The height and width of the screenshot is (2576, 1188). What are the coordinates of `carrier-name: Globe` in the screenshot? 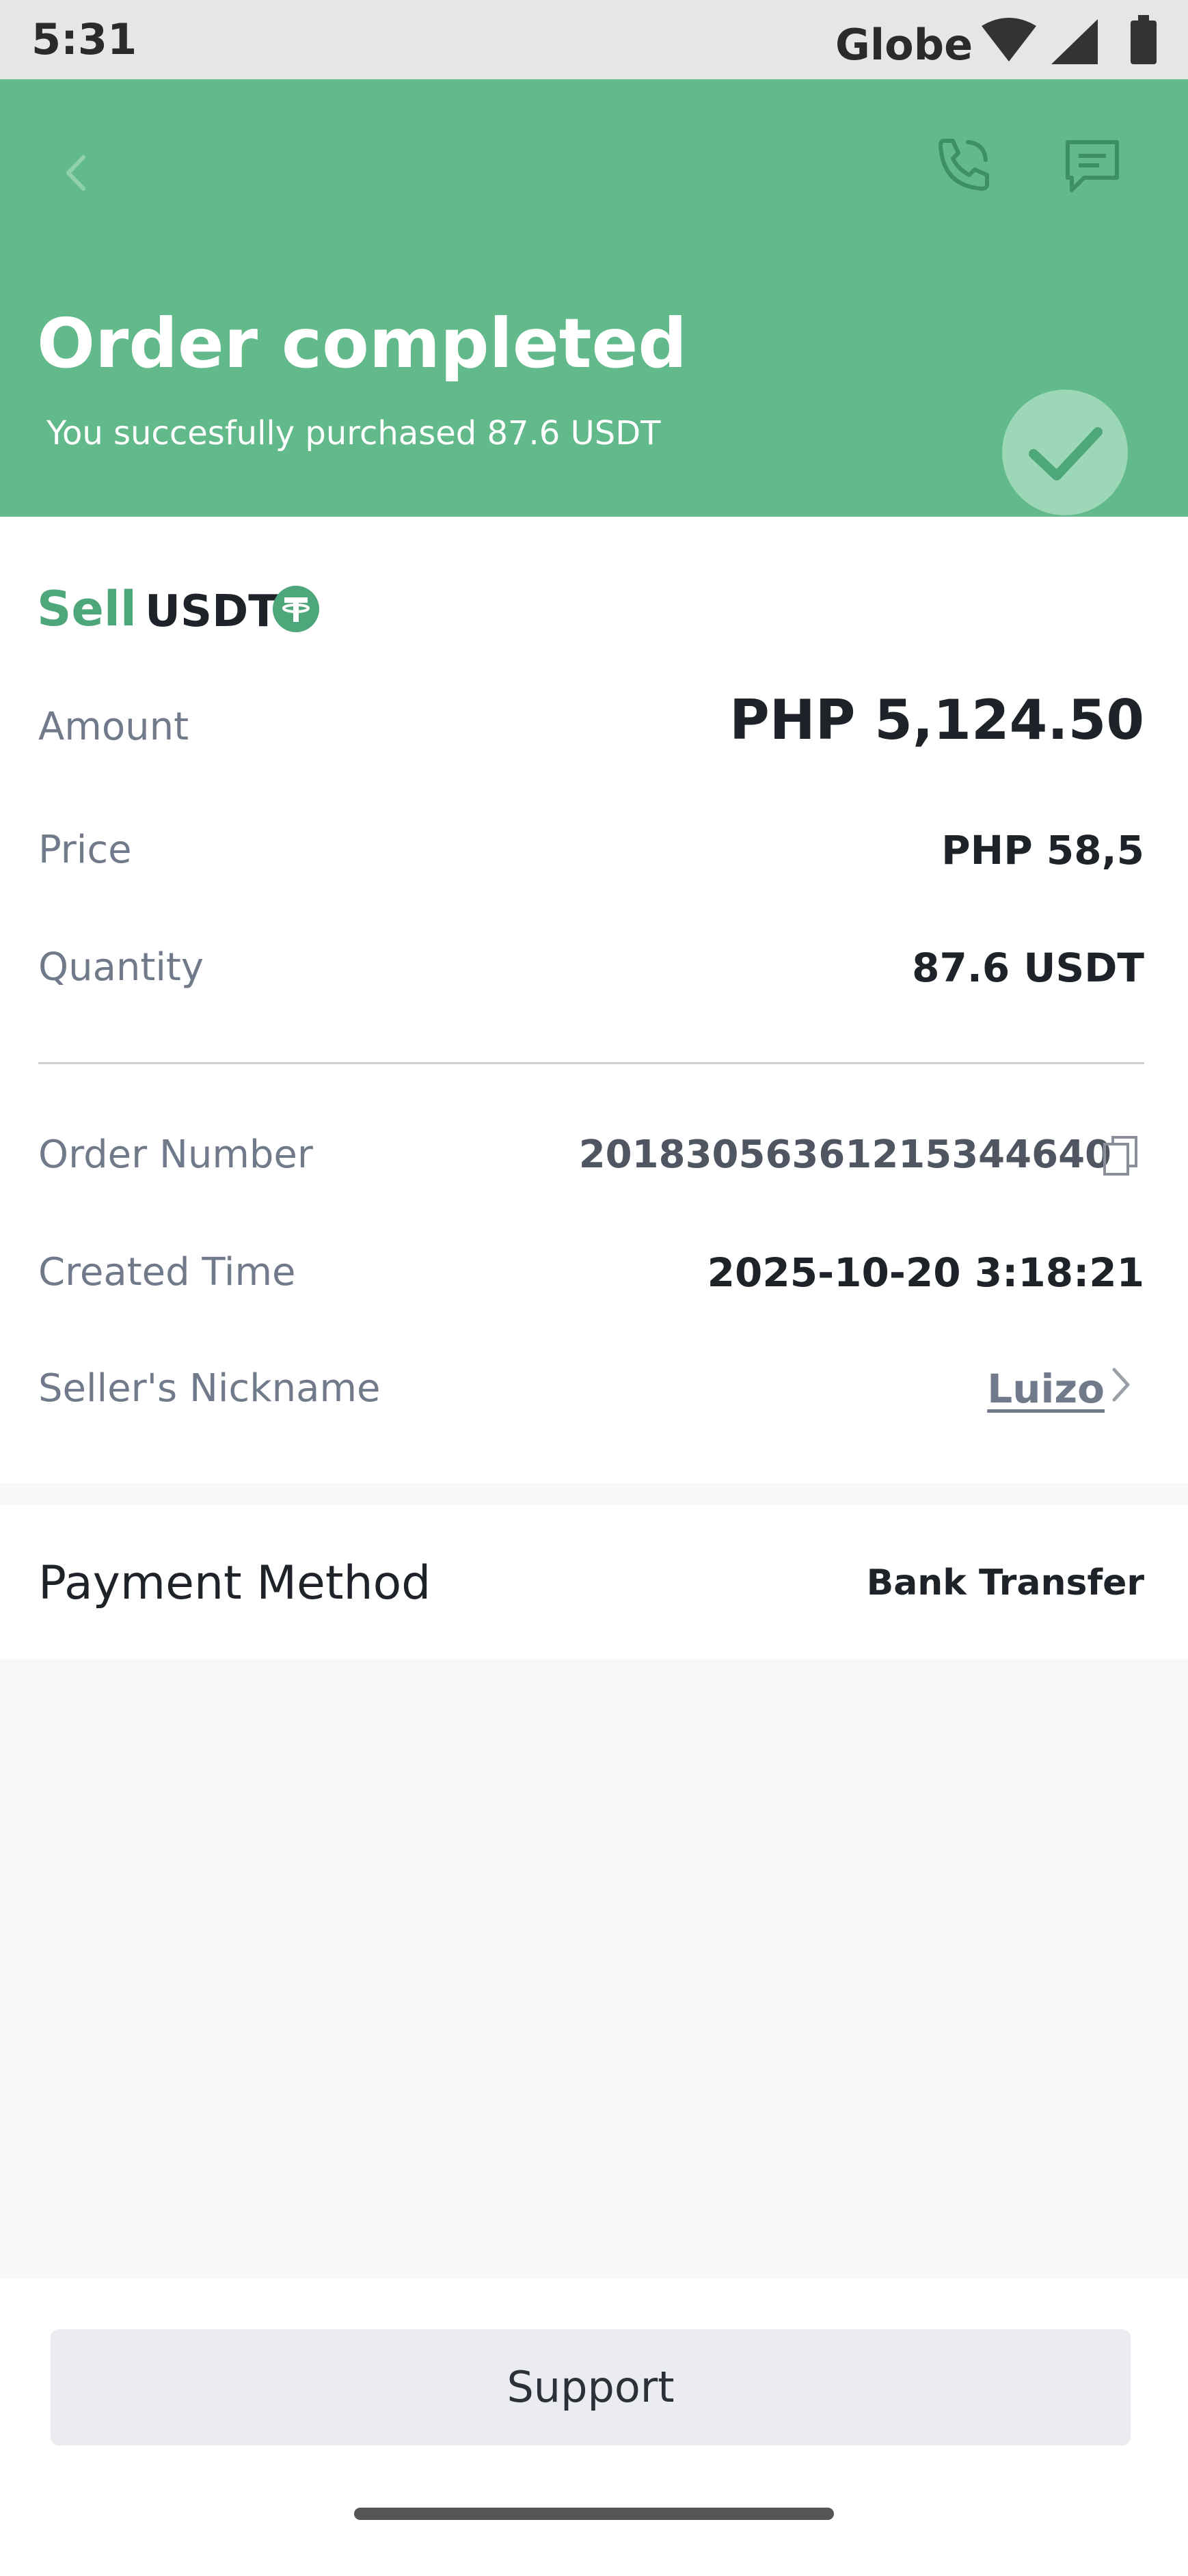 It's located at (904, 45).